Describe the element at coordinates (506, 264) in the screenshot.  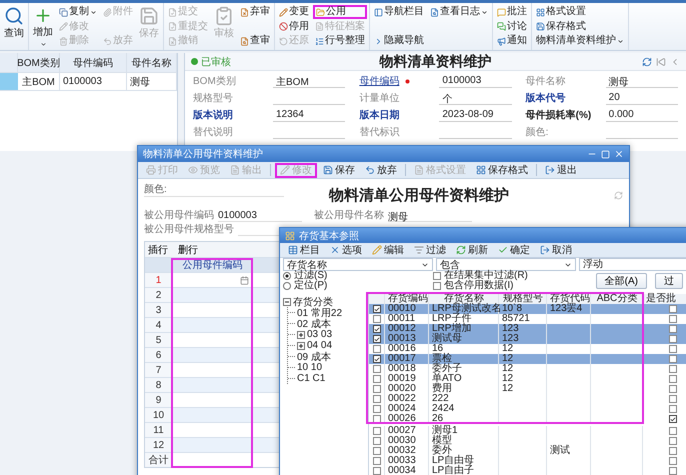
I see `operator-dropdown: 包含` at that location.